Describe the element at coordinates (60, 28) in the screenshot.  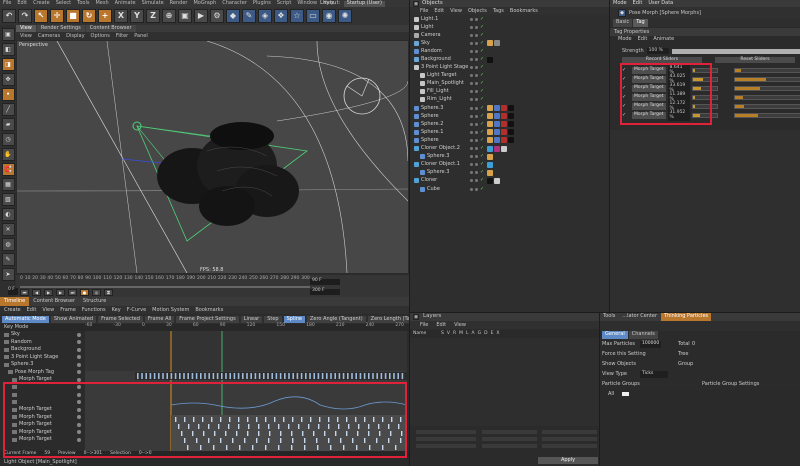
I see `viewport-tab-render-settings: Render Settings` at that location.